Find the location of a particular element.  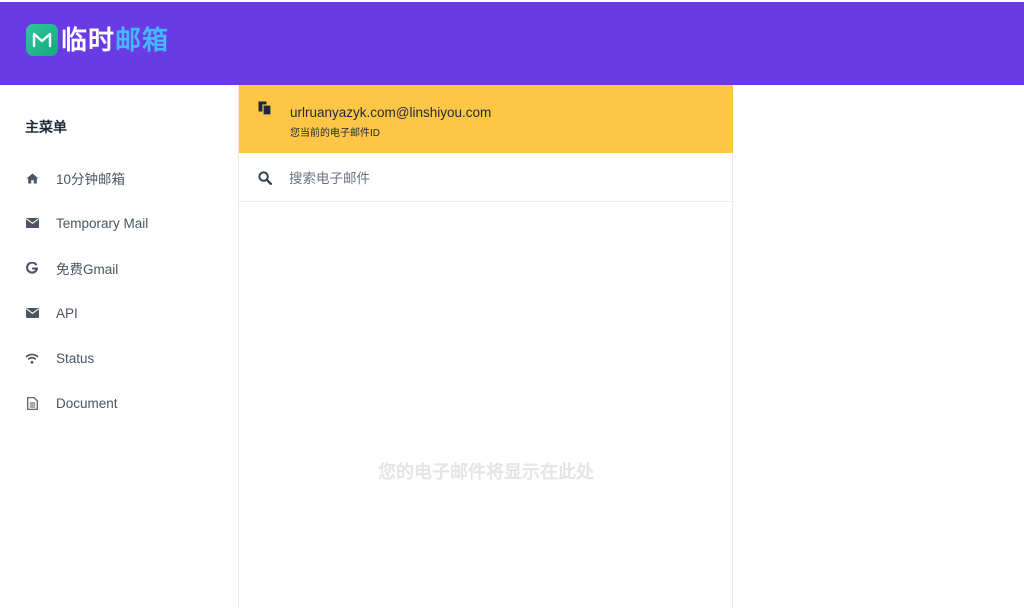

sidebar-item-temporary-mail: Temporary Mail is located at coordinates (119, 223).